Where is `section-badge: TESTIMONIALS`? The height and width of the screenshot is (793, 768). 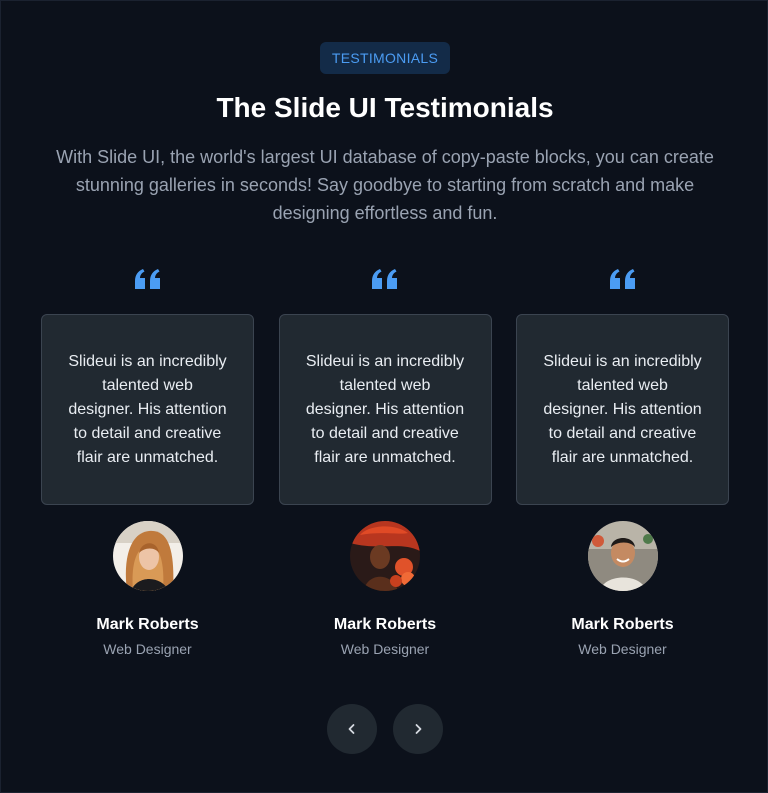 section-badge: TESTIMONIALS is located at coordinates (385, 58).